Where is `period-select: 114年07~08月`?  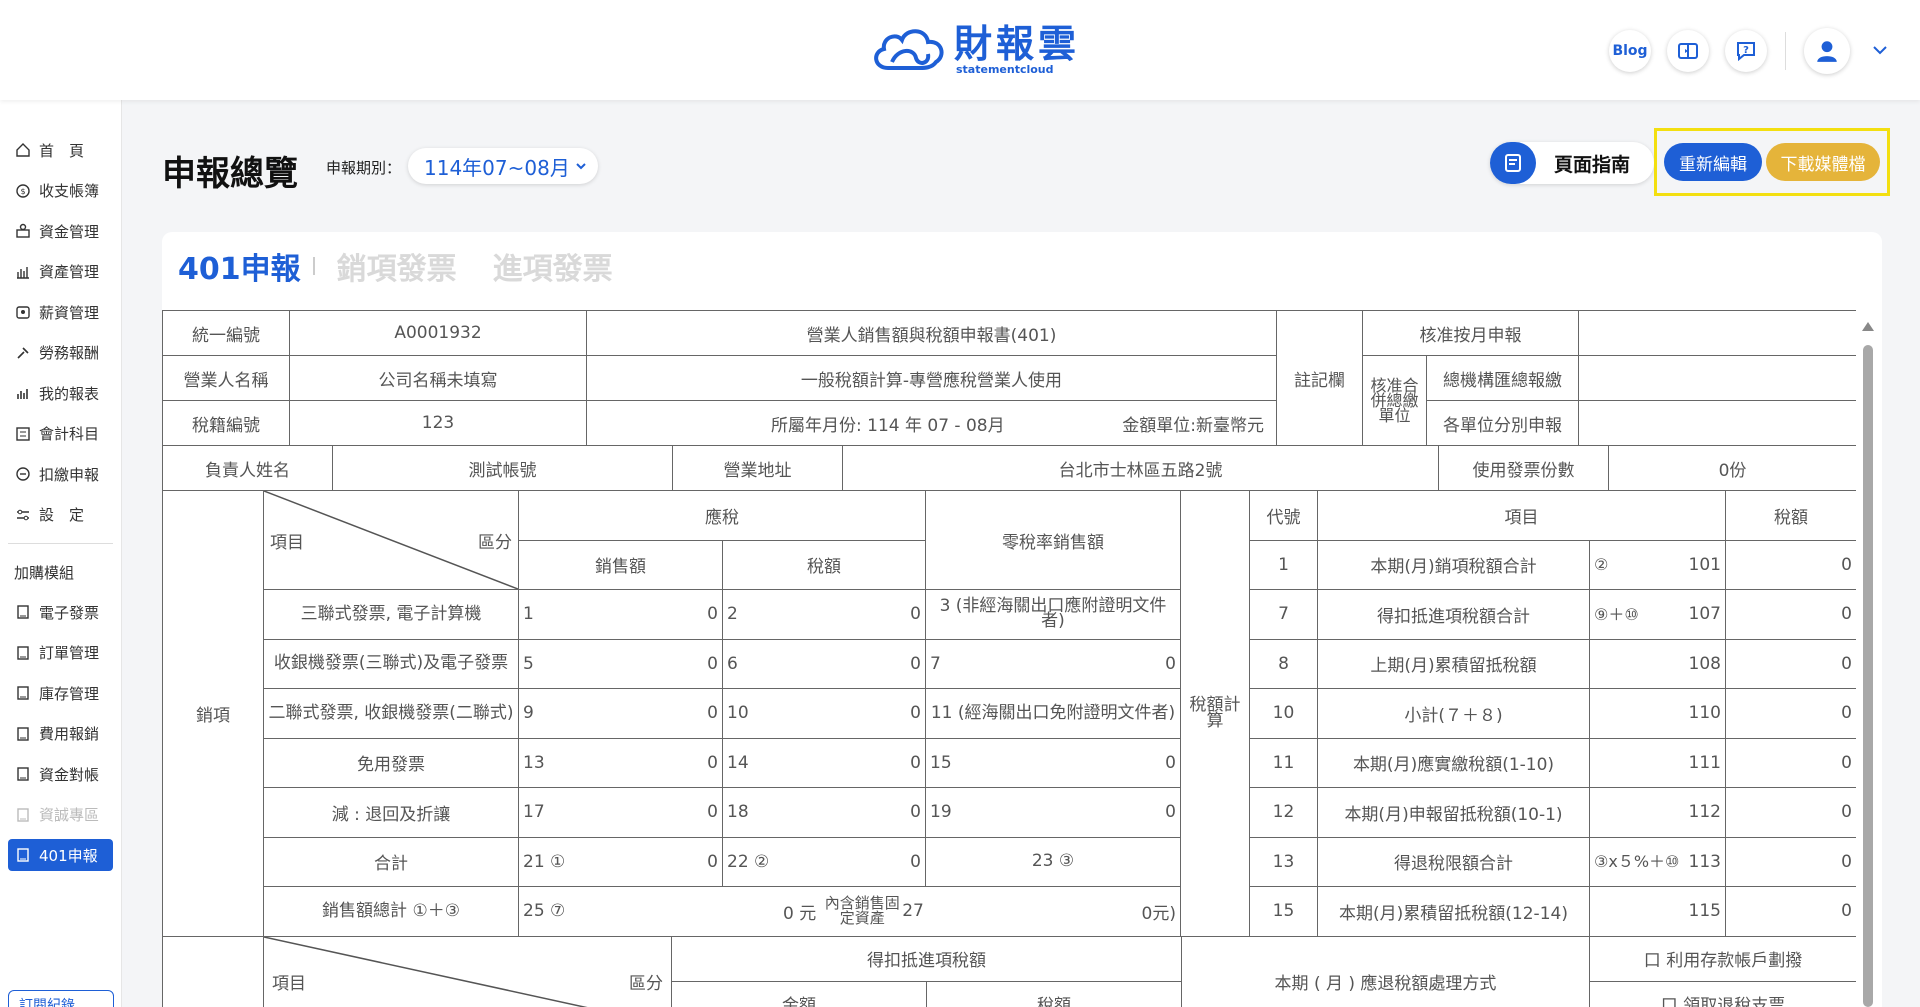 period-select: 114年07~08月 is located at coordinates (503, 166).